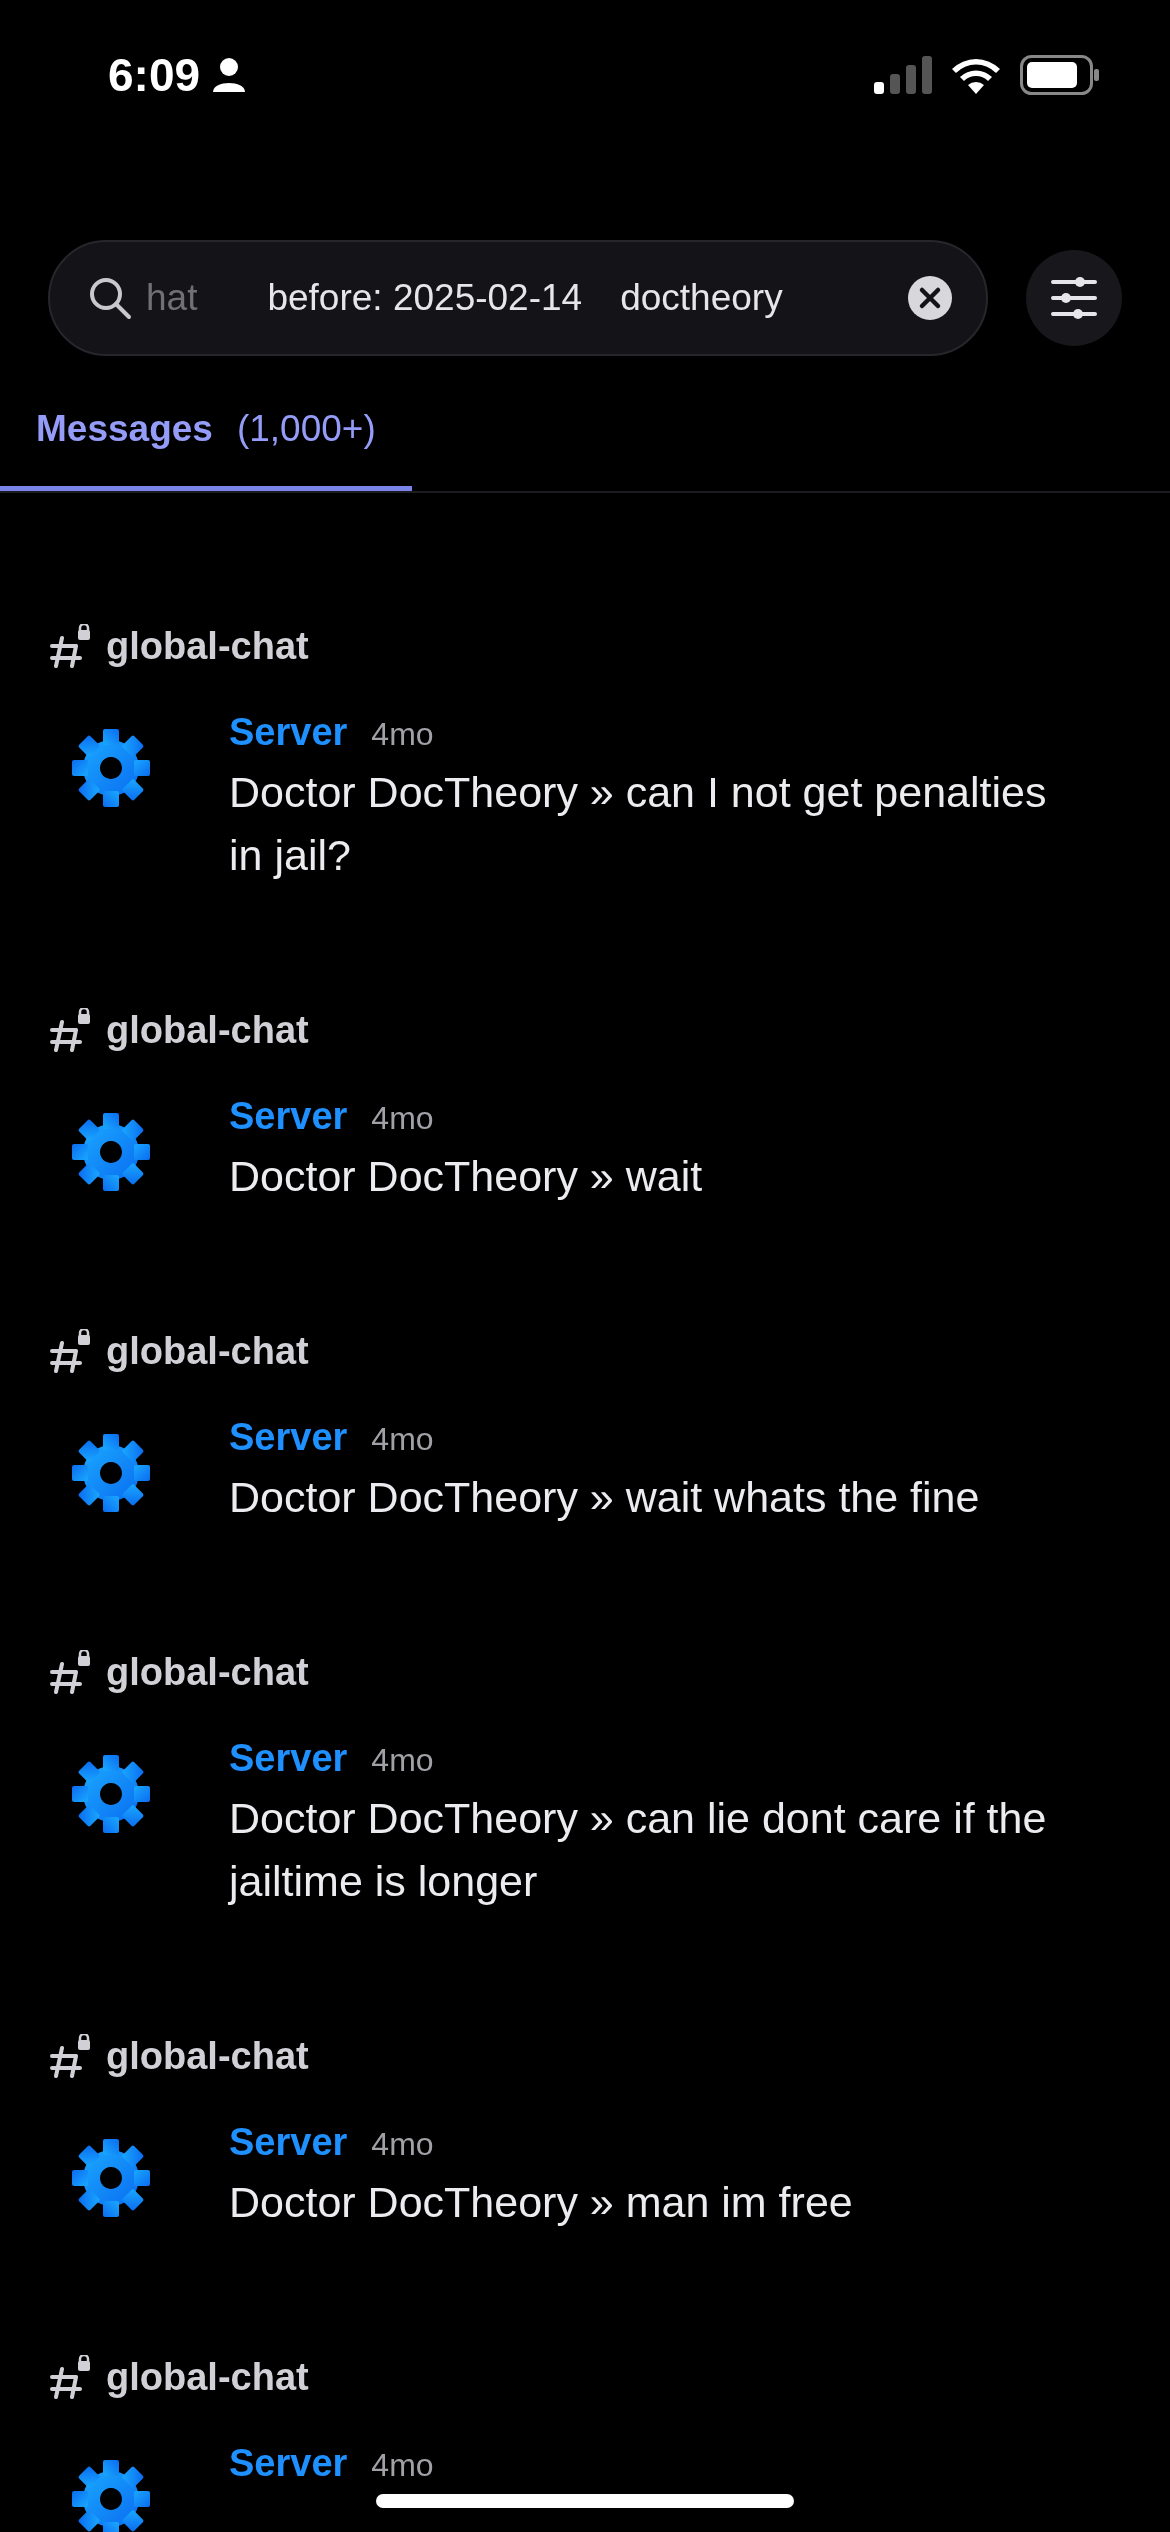  Describe the element at coordinates (110, 298) in the screenshot. I see `search-icon` at that location.